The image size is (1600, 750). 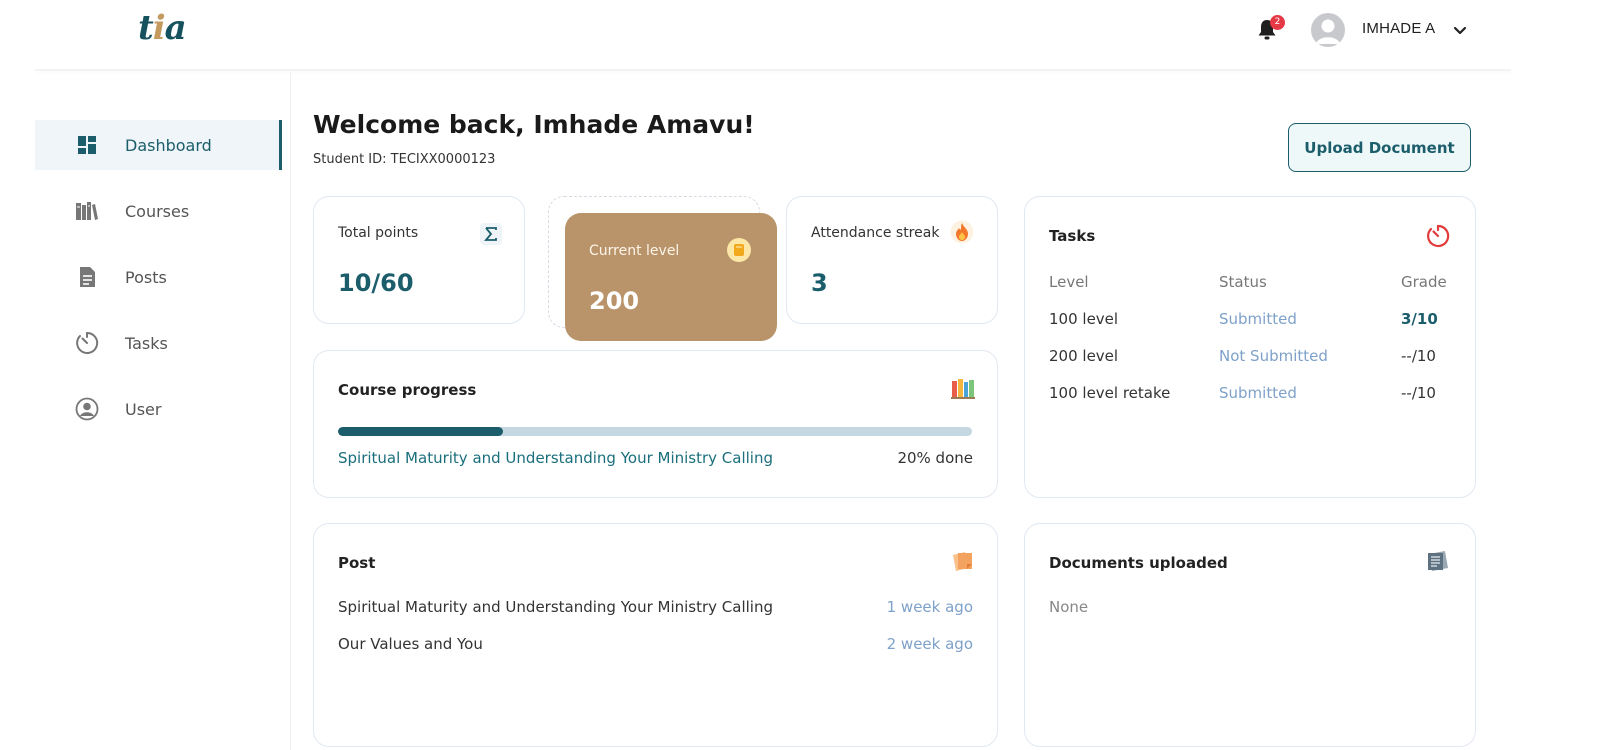 I want to click on post-item-title: Our Values and You, so click(x=410, y=644).